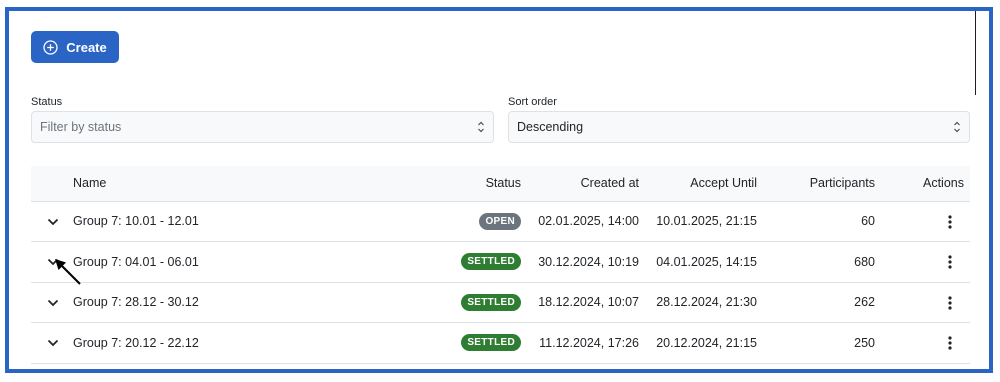 This screenshot has height=382, width=1000. What do you see at coordinates (262, 127) in the screenshot?
I see `status-filter-select: Filter by status` at bounding box center [262, 127].